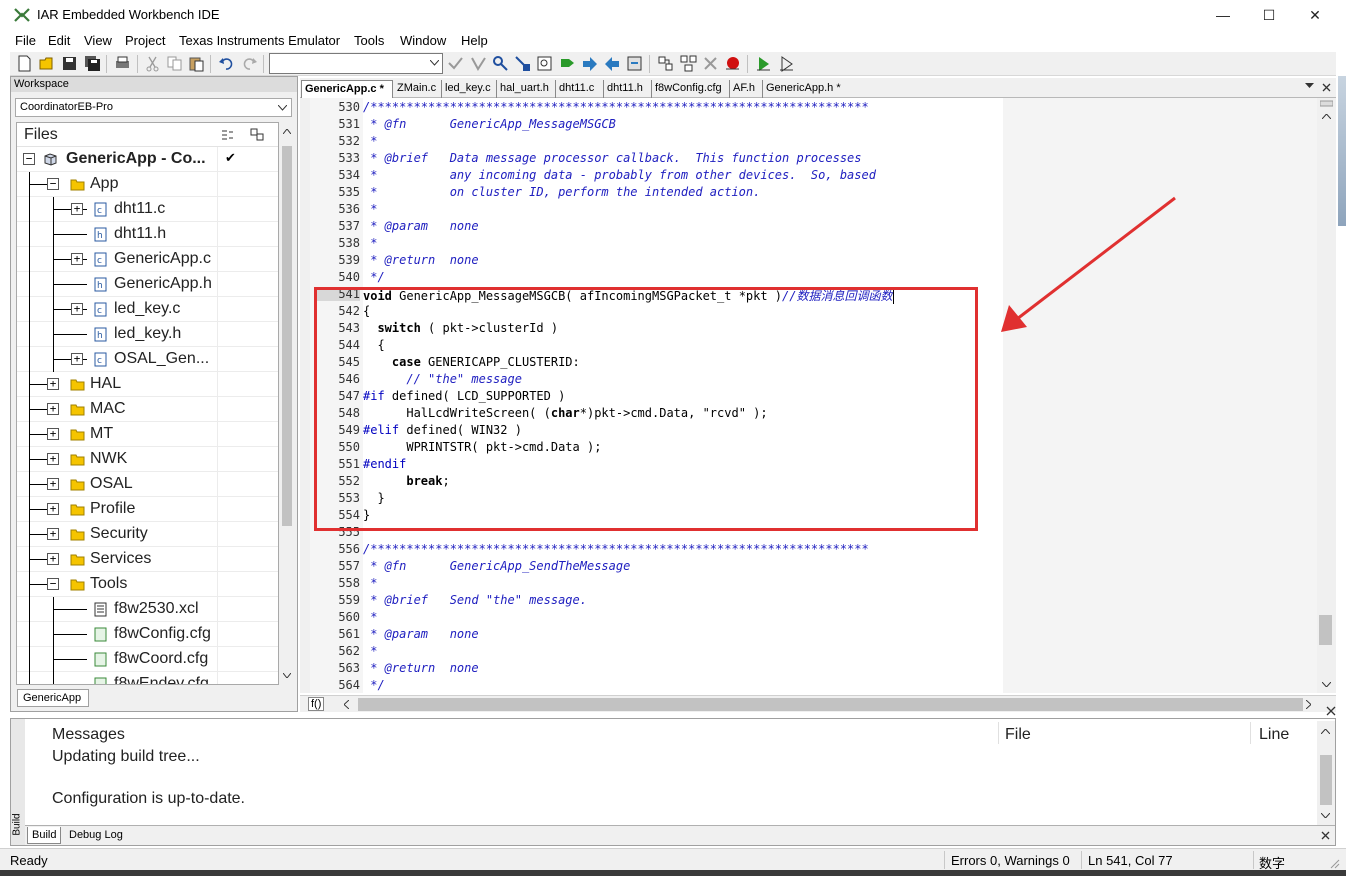  Describe the element at coordinates (147, 678) in the screenshot. I see `tree-item-f8wendev-cfg: f8wEndev.cfg` at that location.